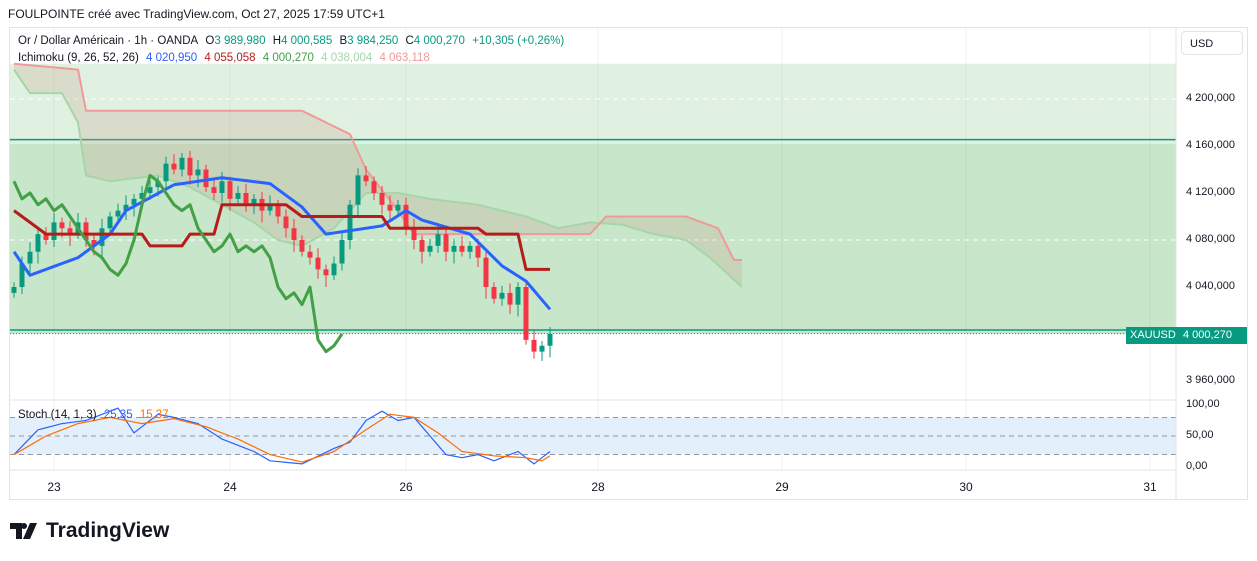 The height and width of the screenshot is (561, 1257). Describe the element at coordinates (518, 41) in the screenshot. I see `change-value: +10,305 (+0,26%)` at that location.